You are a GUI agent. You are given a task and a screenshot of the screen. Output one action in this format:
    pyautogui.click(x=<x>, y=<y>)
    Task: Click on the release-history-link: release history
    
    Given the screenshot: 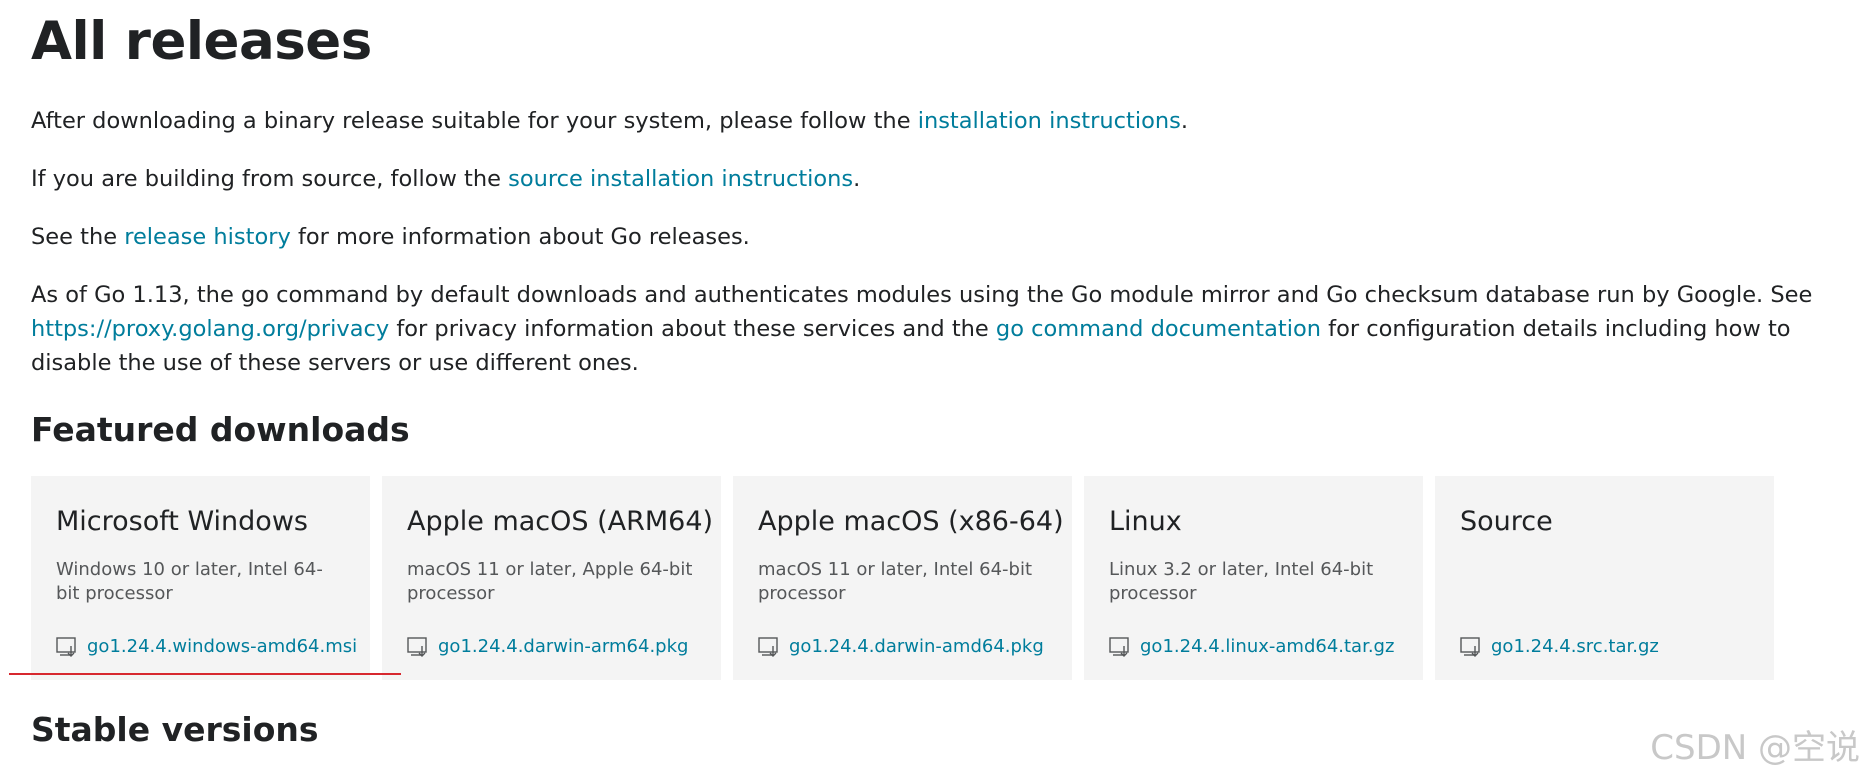 What is the action you would take?
    pyautogui.click(x=207, y=237)
    